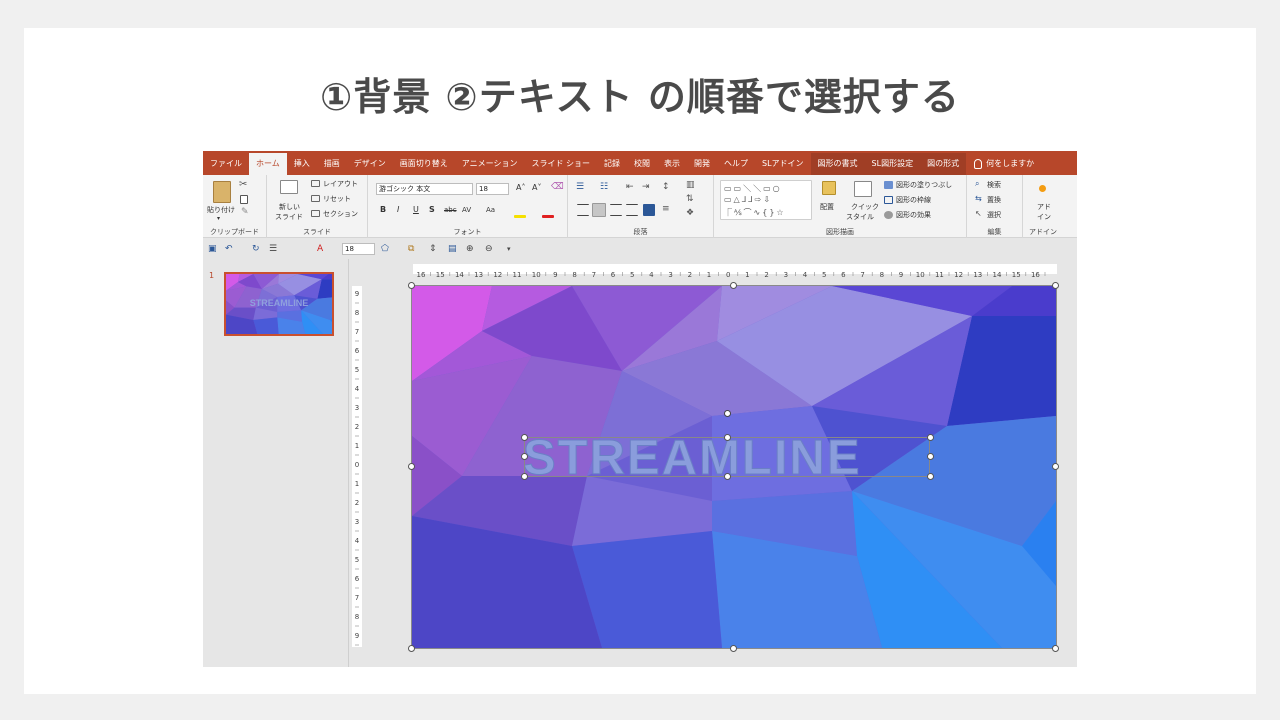  Describe the element at coordinates (218, 218) in the screenshot. I see `paste-dropdown-icon: ▾` at that location.